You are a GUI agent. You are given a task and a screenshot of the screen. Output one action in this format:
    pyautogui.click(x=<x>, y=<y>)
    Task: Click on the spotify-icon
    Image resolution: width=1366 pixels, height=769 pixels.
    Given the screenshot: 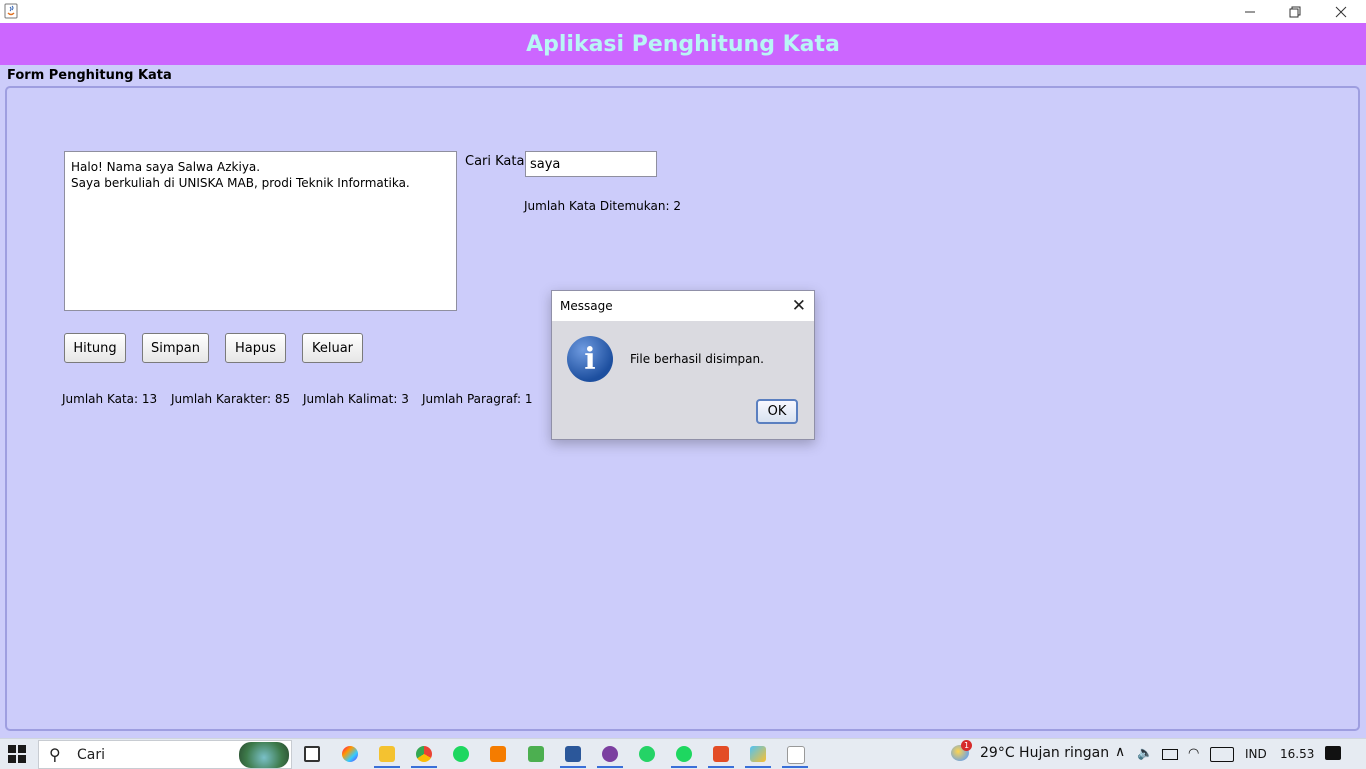 What is the action you would take?
    pyautogui.click(x=461, y=754)
    